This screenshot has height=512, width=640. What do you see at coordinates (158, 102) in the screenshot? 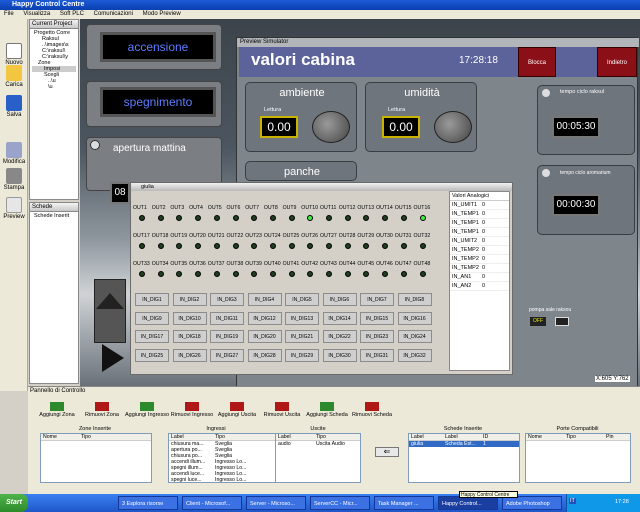
I see `spegnimento-button: spegnimento` at bounding box center [158, 102].